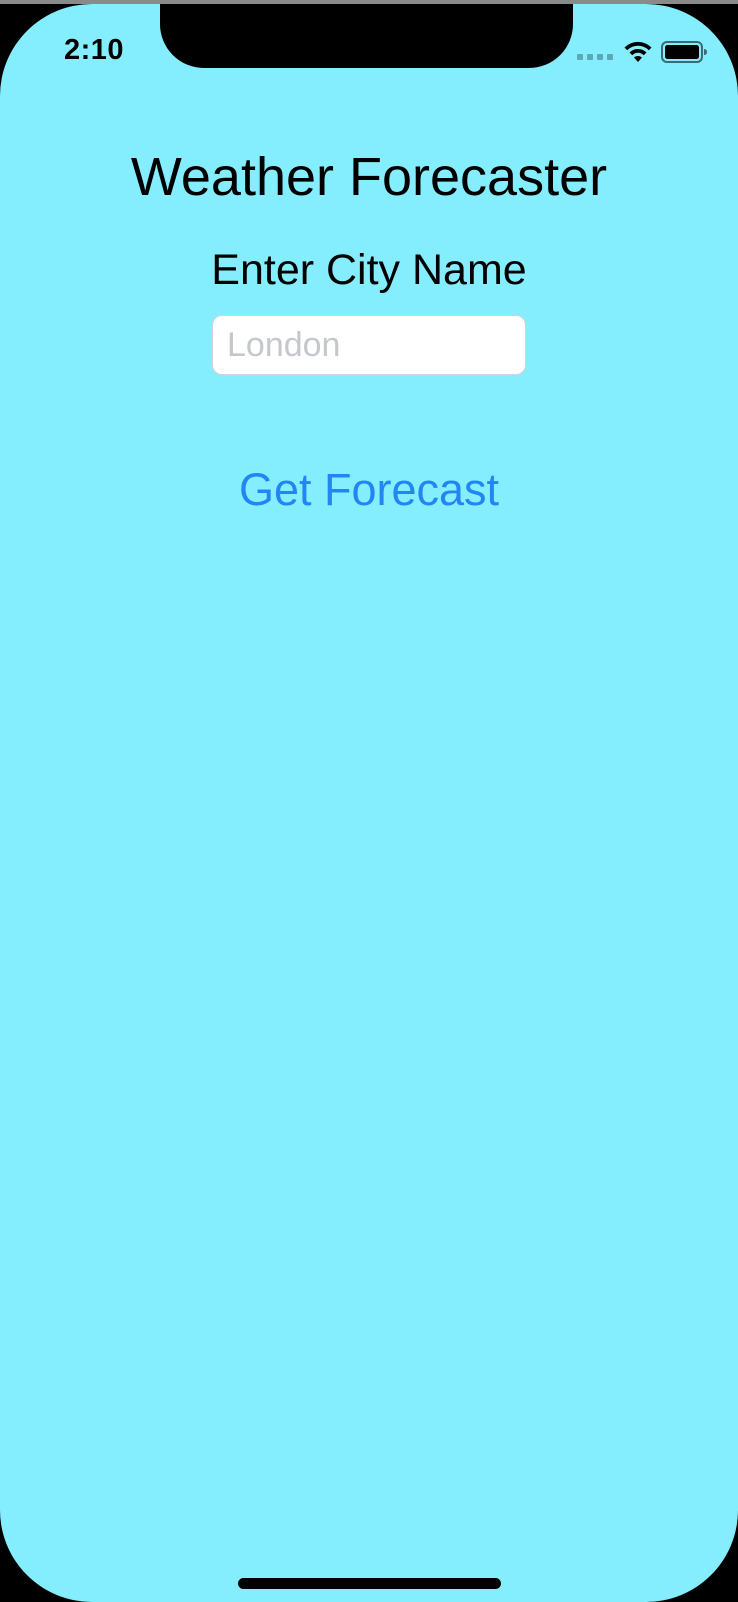 The image size is (738, 1602). I want to click on status-time: 2:10, so click(94, 50).